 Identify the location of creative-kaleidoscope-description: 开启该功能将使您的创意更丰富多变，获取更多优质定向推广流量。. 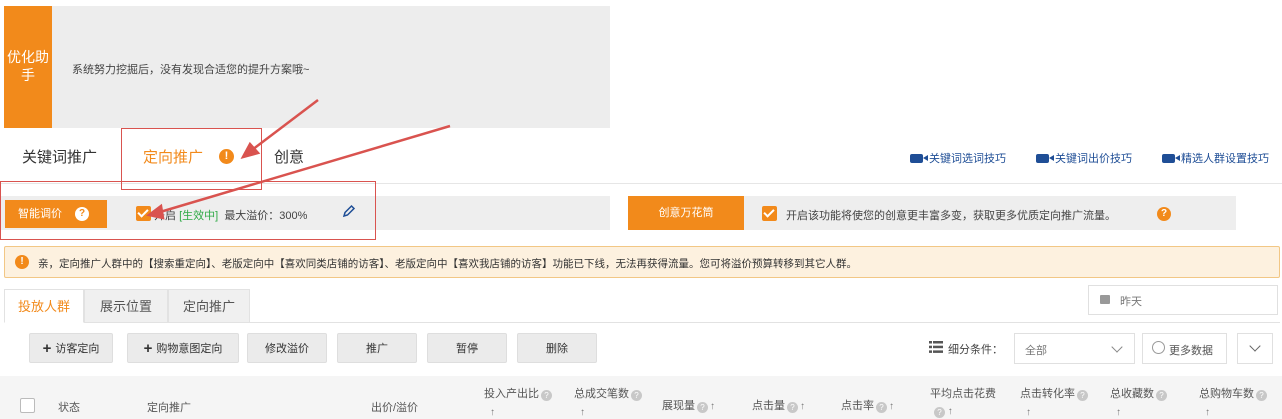
(951, 216).